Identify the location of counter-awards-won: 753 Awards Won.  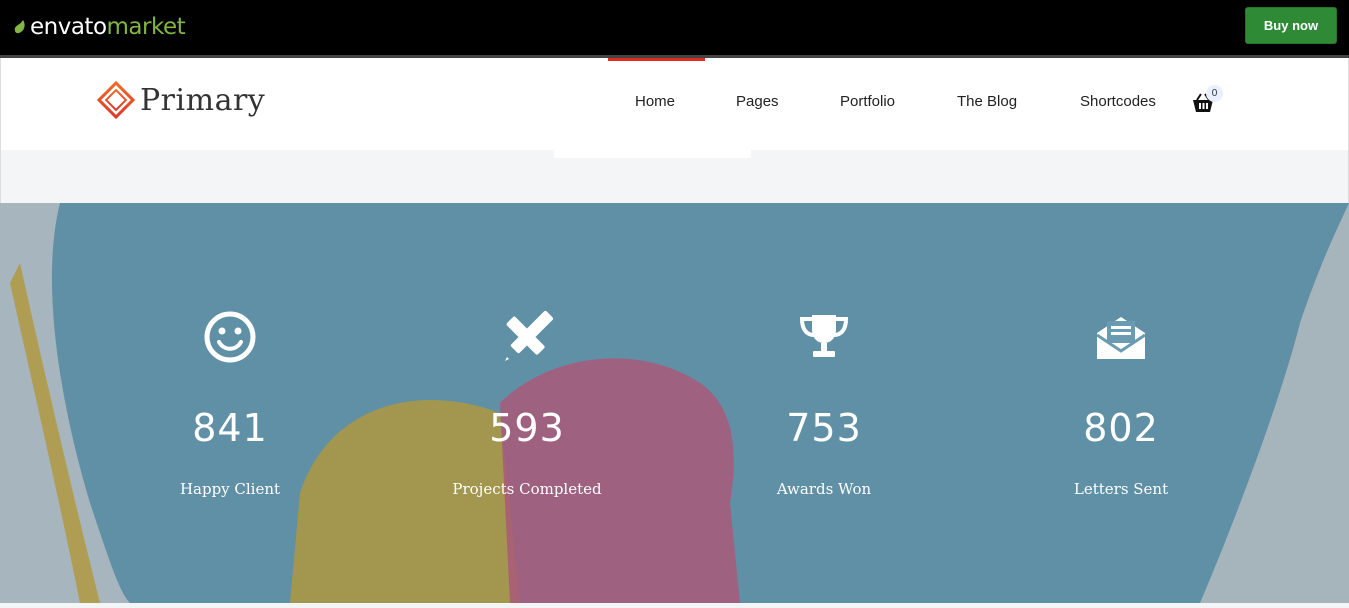
(824, 403).